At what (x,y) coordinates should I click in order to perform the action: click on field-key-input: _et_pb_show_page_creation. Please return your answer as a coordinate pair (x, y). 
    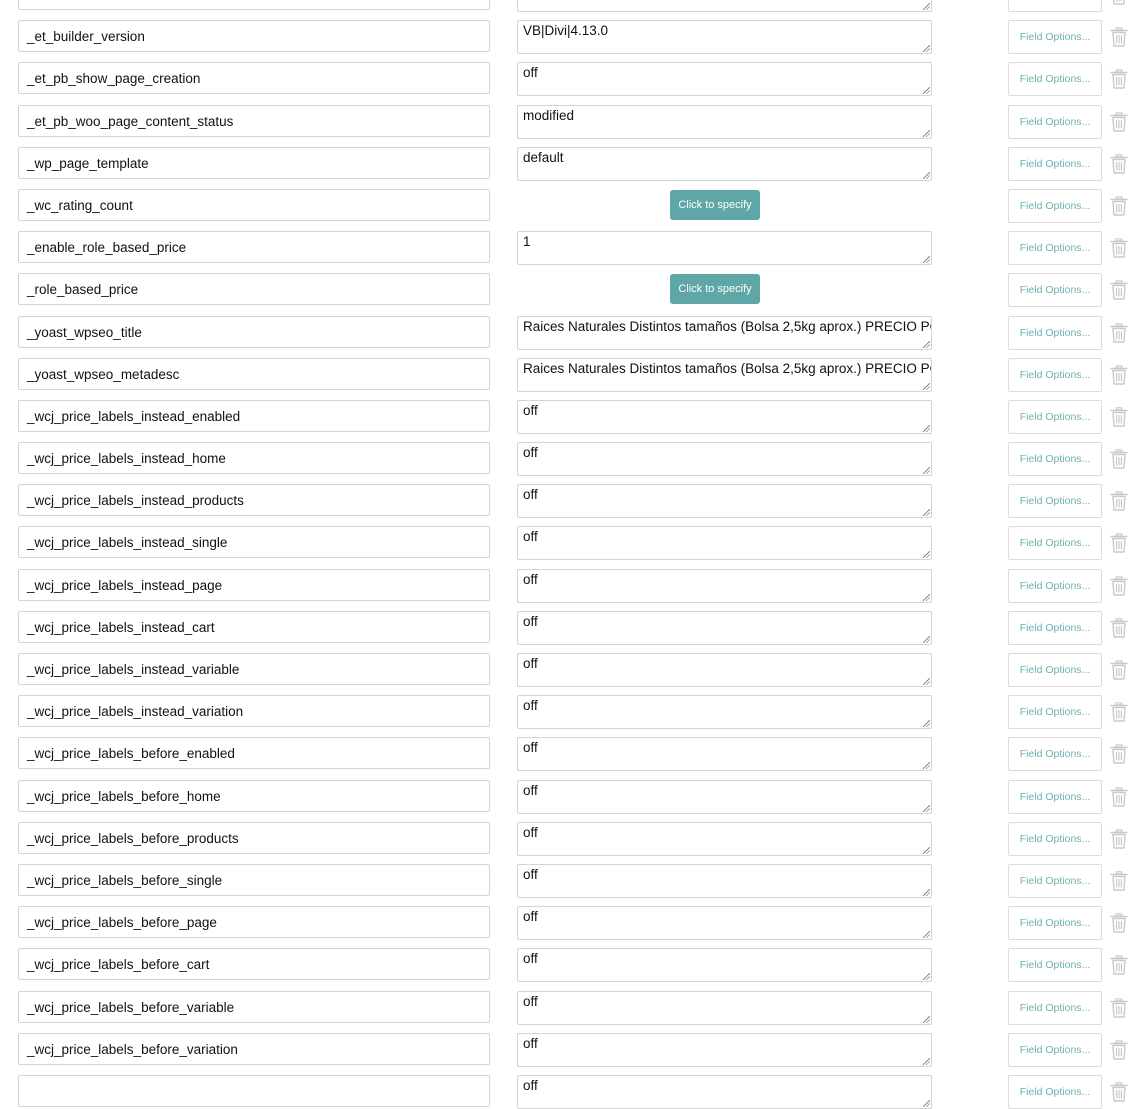
    Looking at the image, I should click on (254, 78).